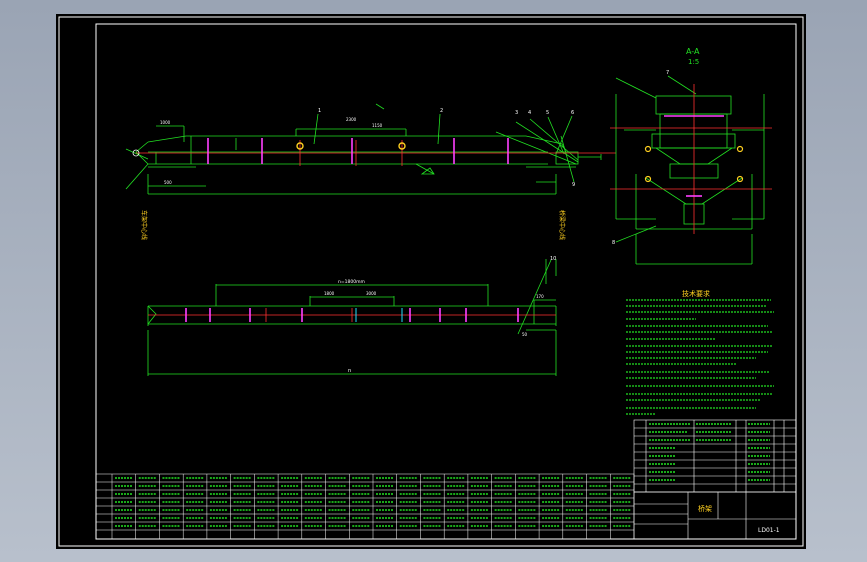 Image resolution: width=867 pixels, height=562 pixels. What do you see at coordinates (613, 243) in the screenshot?
I see `leader-number-8: 8` at bounding box center [613, 243].